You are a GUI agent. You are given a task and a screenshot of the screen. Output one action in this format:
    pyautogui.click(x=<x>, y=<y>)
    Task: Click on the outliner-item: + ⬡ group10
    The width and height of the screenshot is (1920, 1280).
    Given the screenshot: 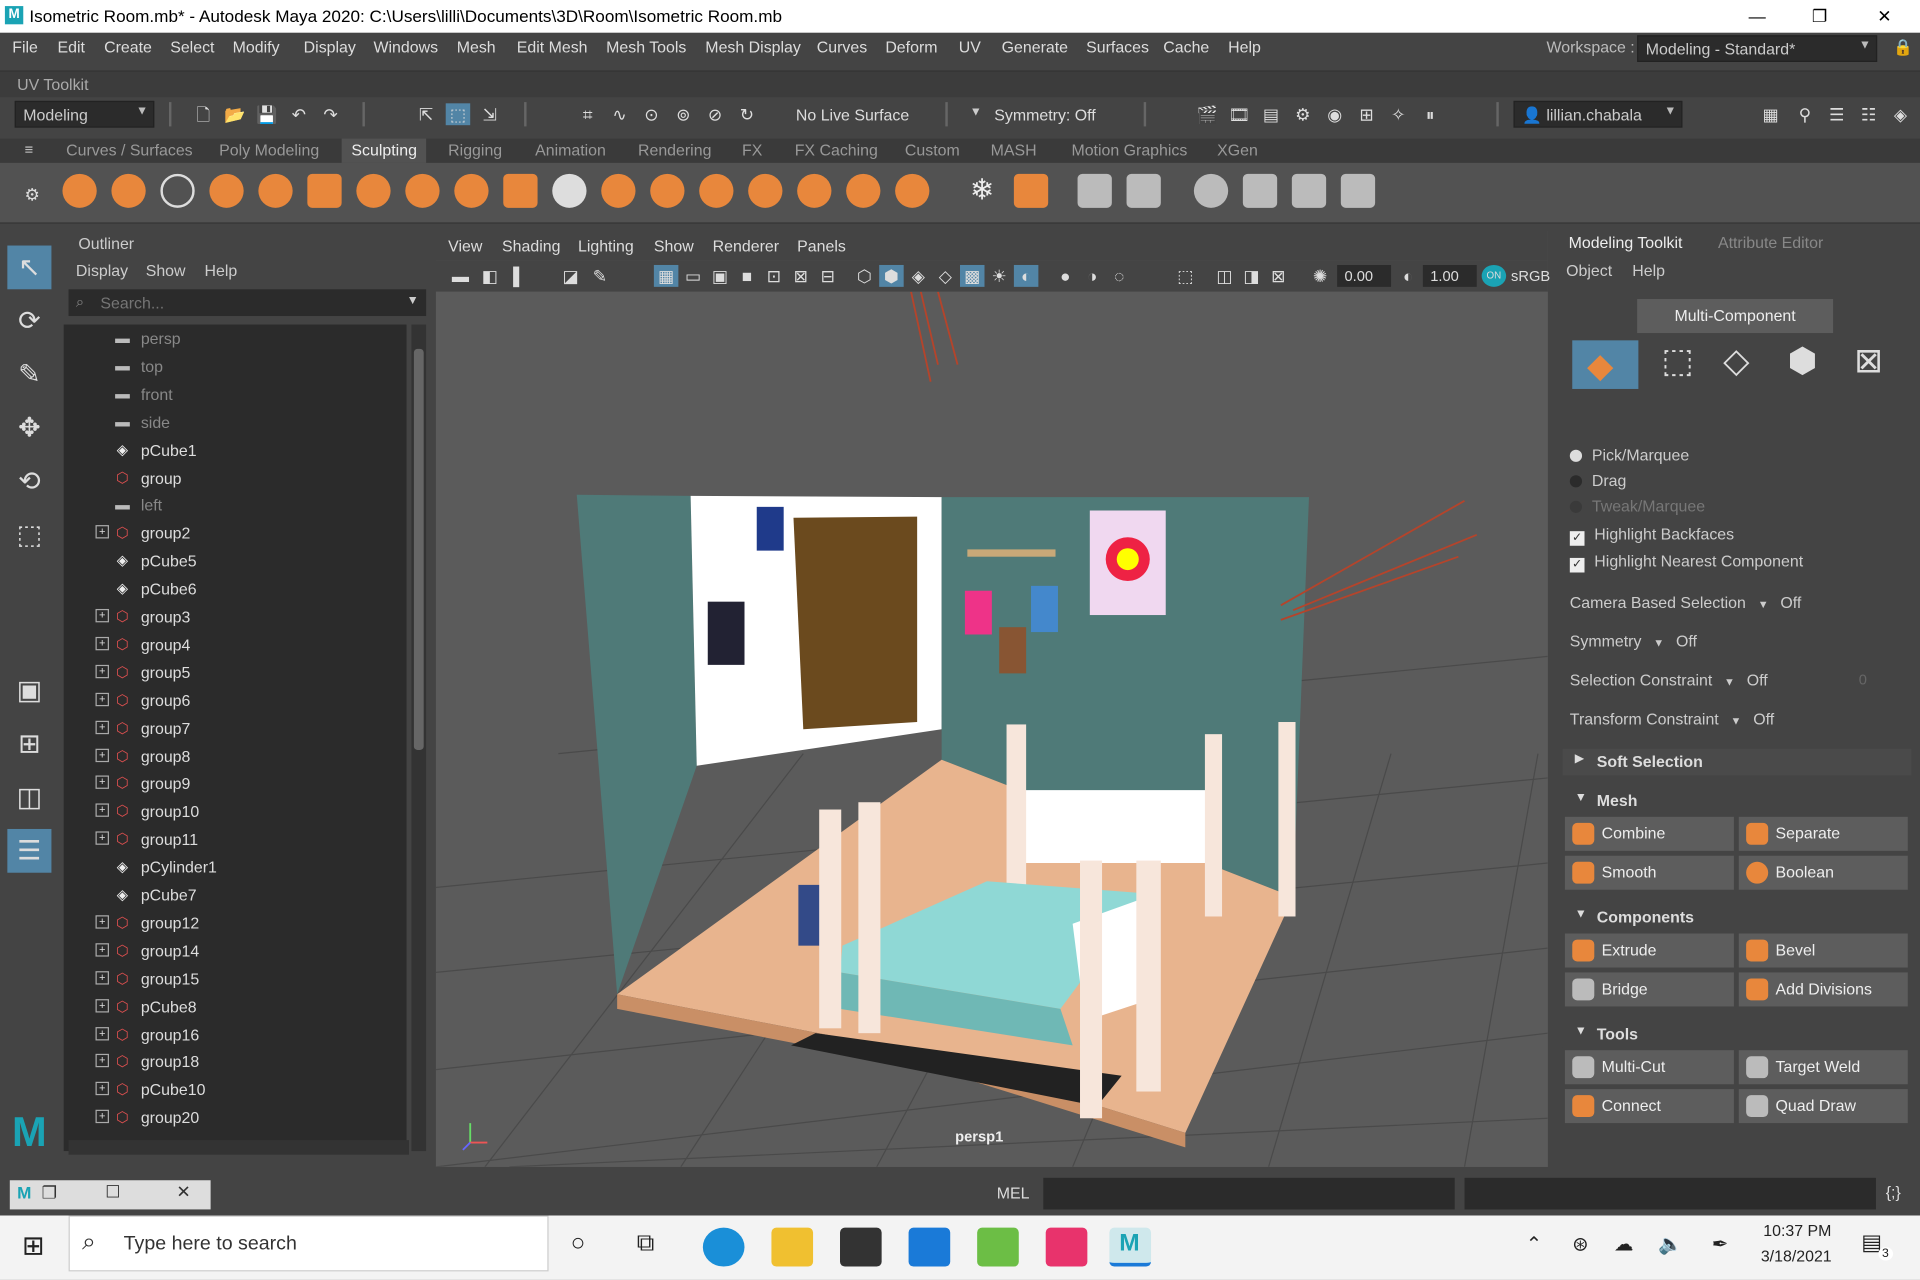 What is the action you would take?
    pyautogui.click(x=235, y=812)
    